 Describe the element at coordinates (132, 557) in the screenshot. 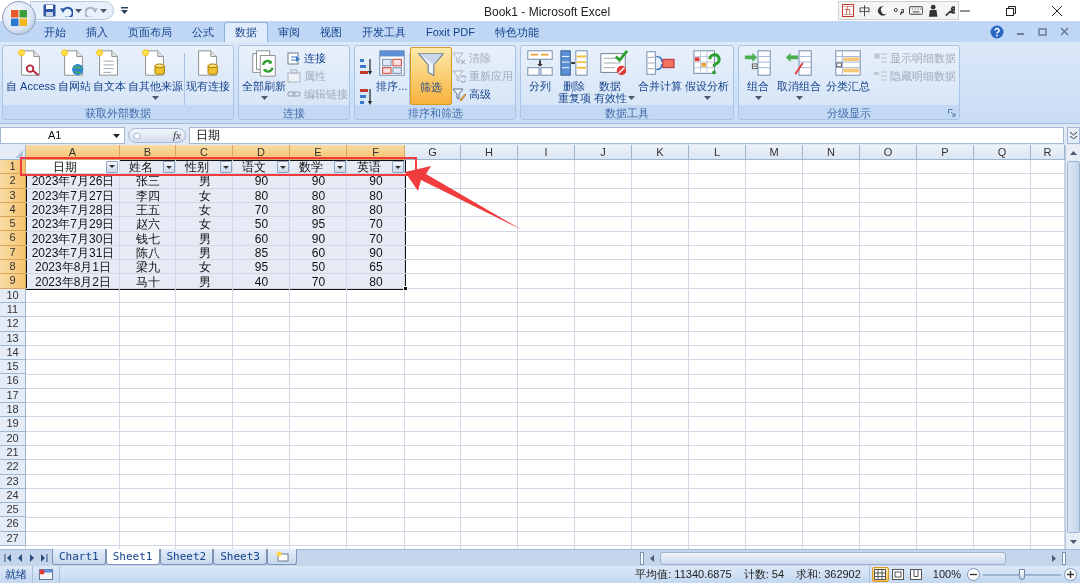

I see `sheet-tab: Sheet1` at that location.